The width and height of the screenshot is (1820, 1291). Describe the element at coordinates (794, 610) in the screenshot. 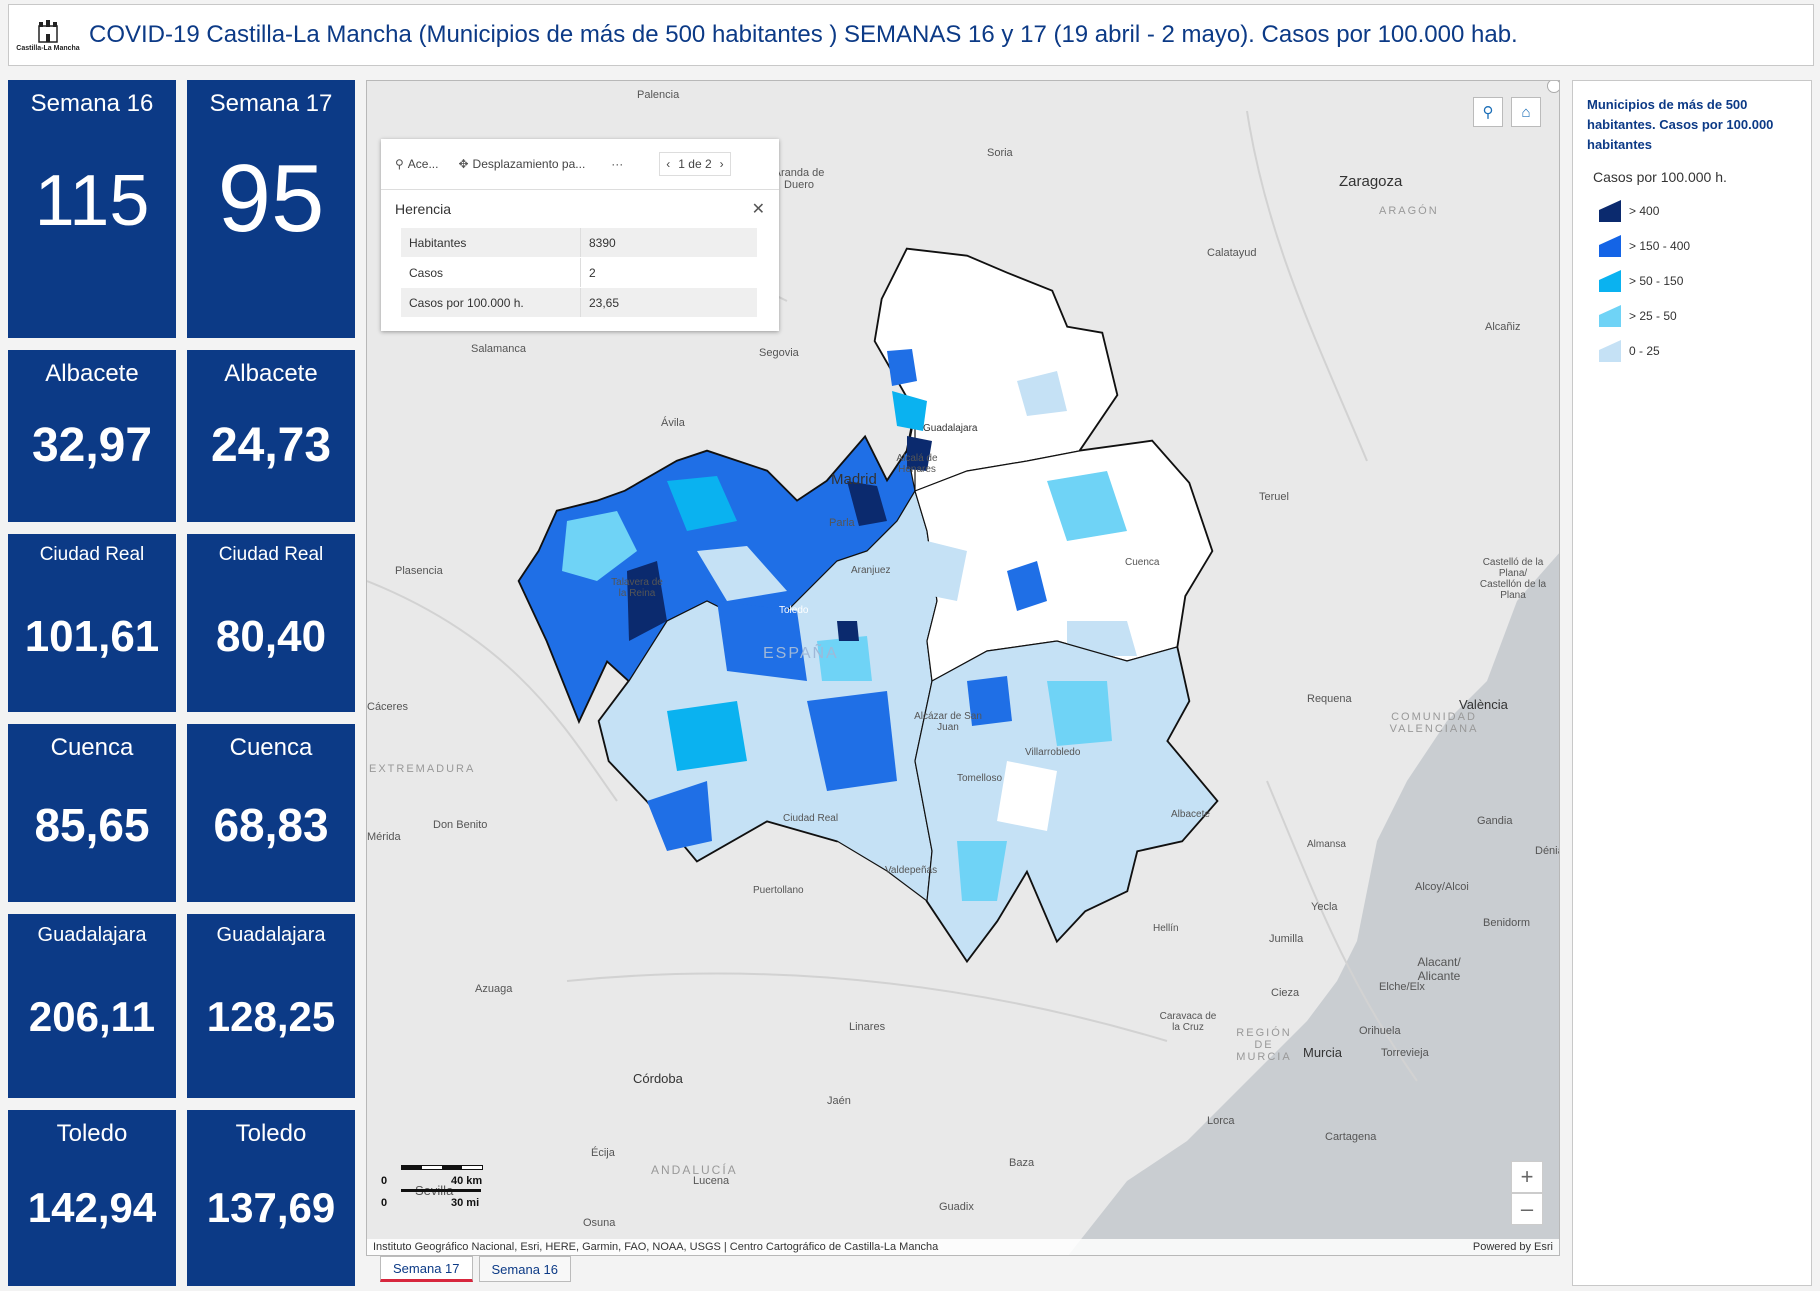

I see `place-label: Toledo` at that location.